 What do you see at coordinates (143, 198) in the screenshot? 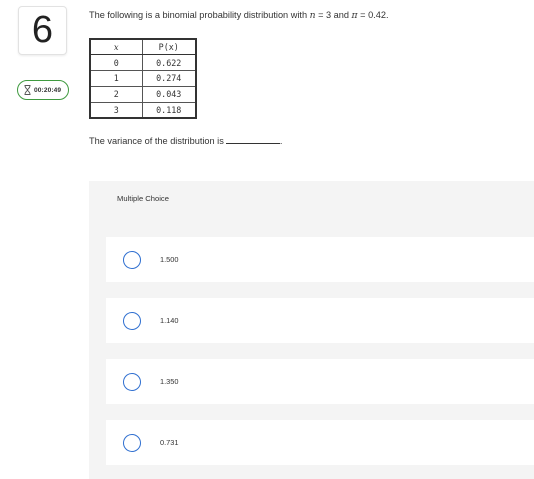
I see `multiple-choice-label: Multiple Choice` at bounding box center [143, 198].